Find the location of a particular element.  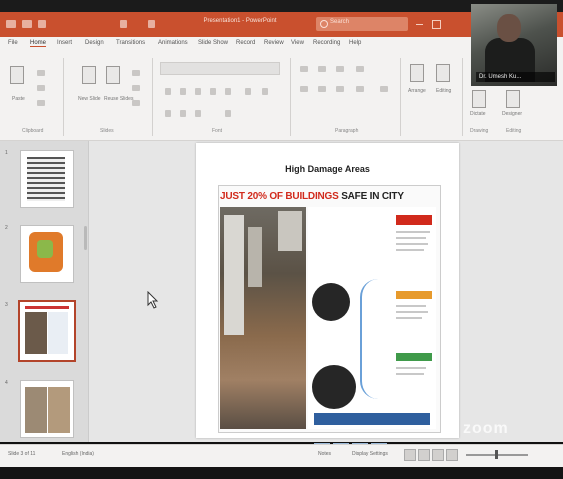

bullets-icon is located at coordinates (304, 69).